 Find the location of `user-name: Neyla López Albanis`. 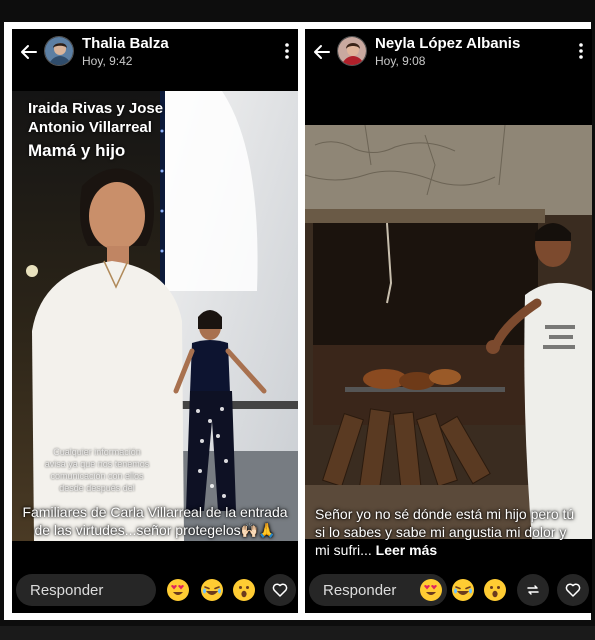

user-name: Neyla López Albanis is located at coordinates (447, 43).